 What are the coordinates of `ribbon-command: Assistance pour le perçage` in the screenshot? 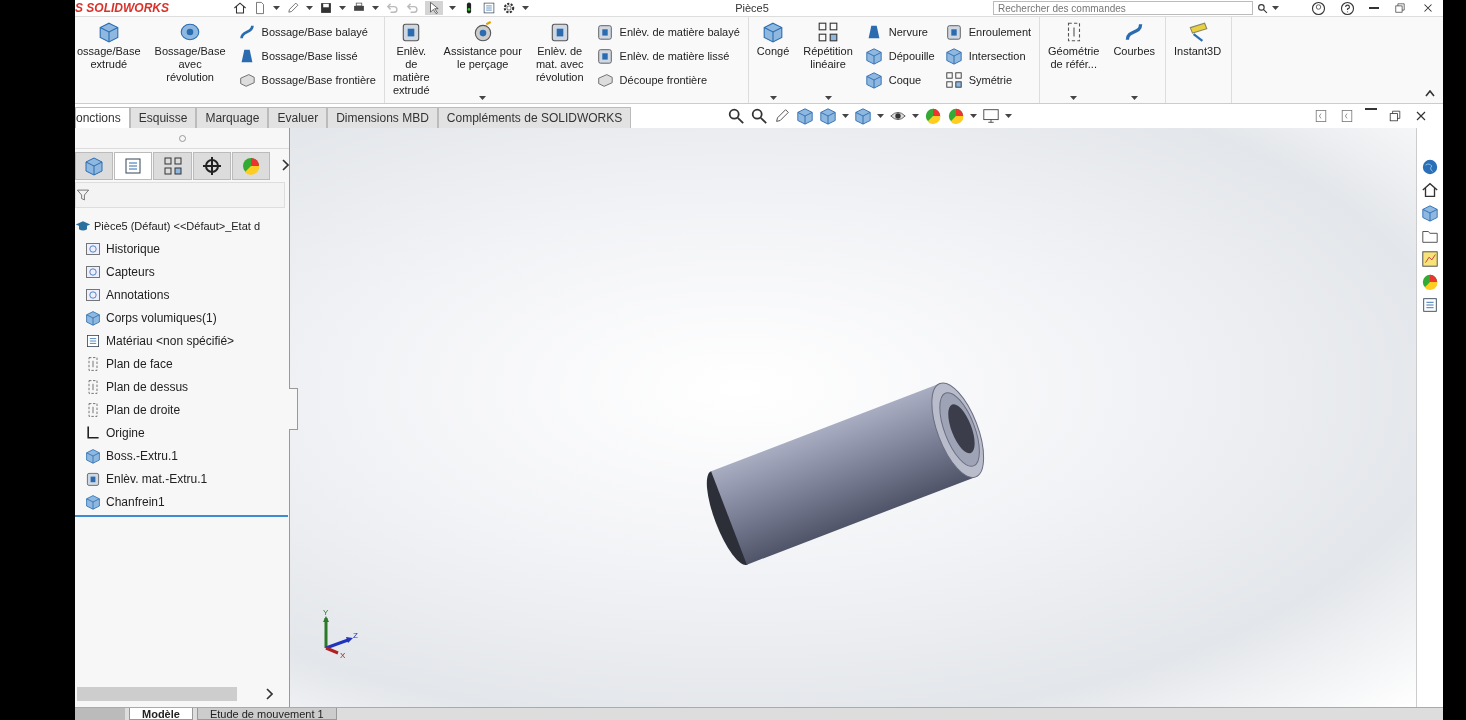 It's located at (482, 61).